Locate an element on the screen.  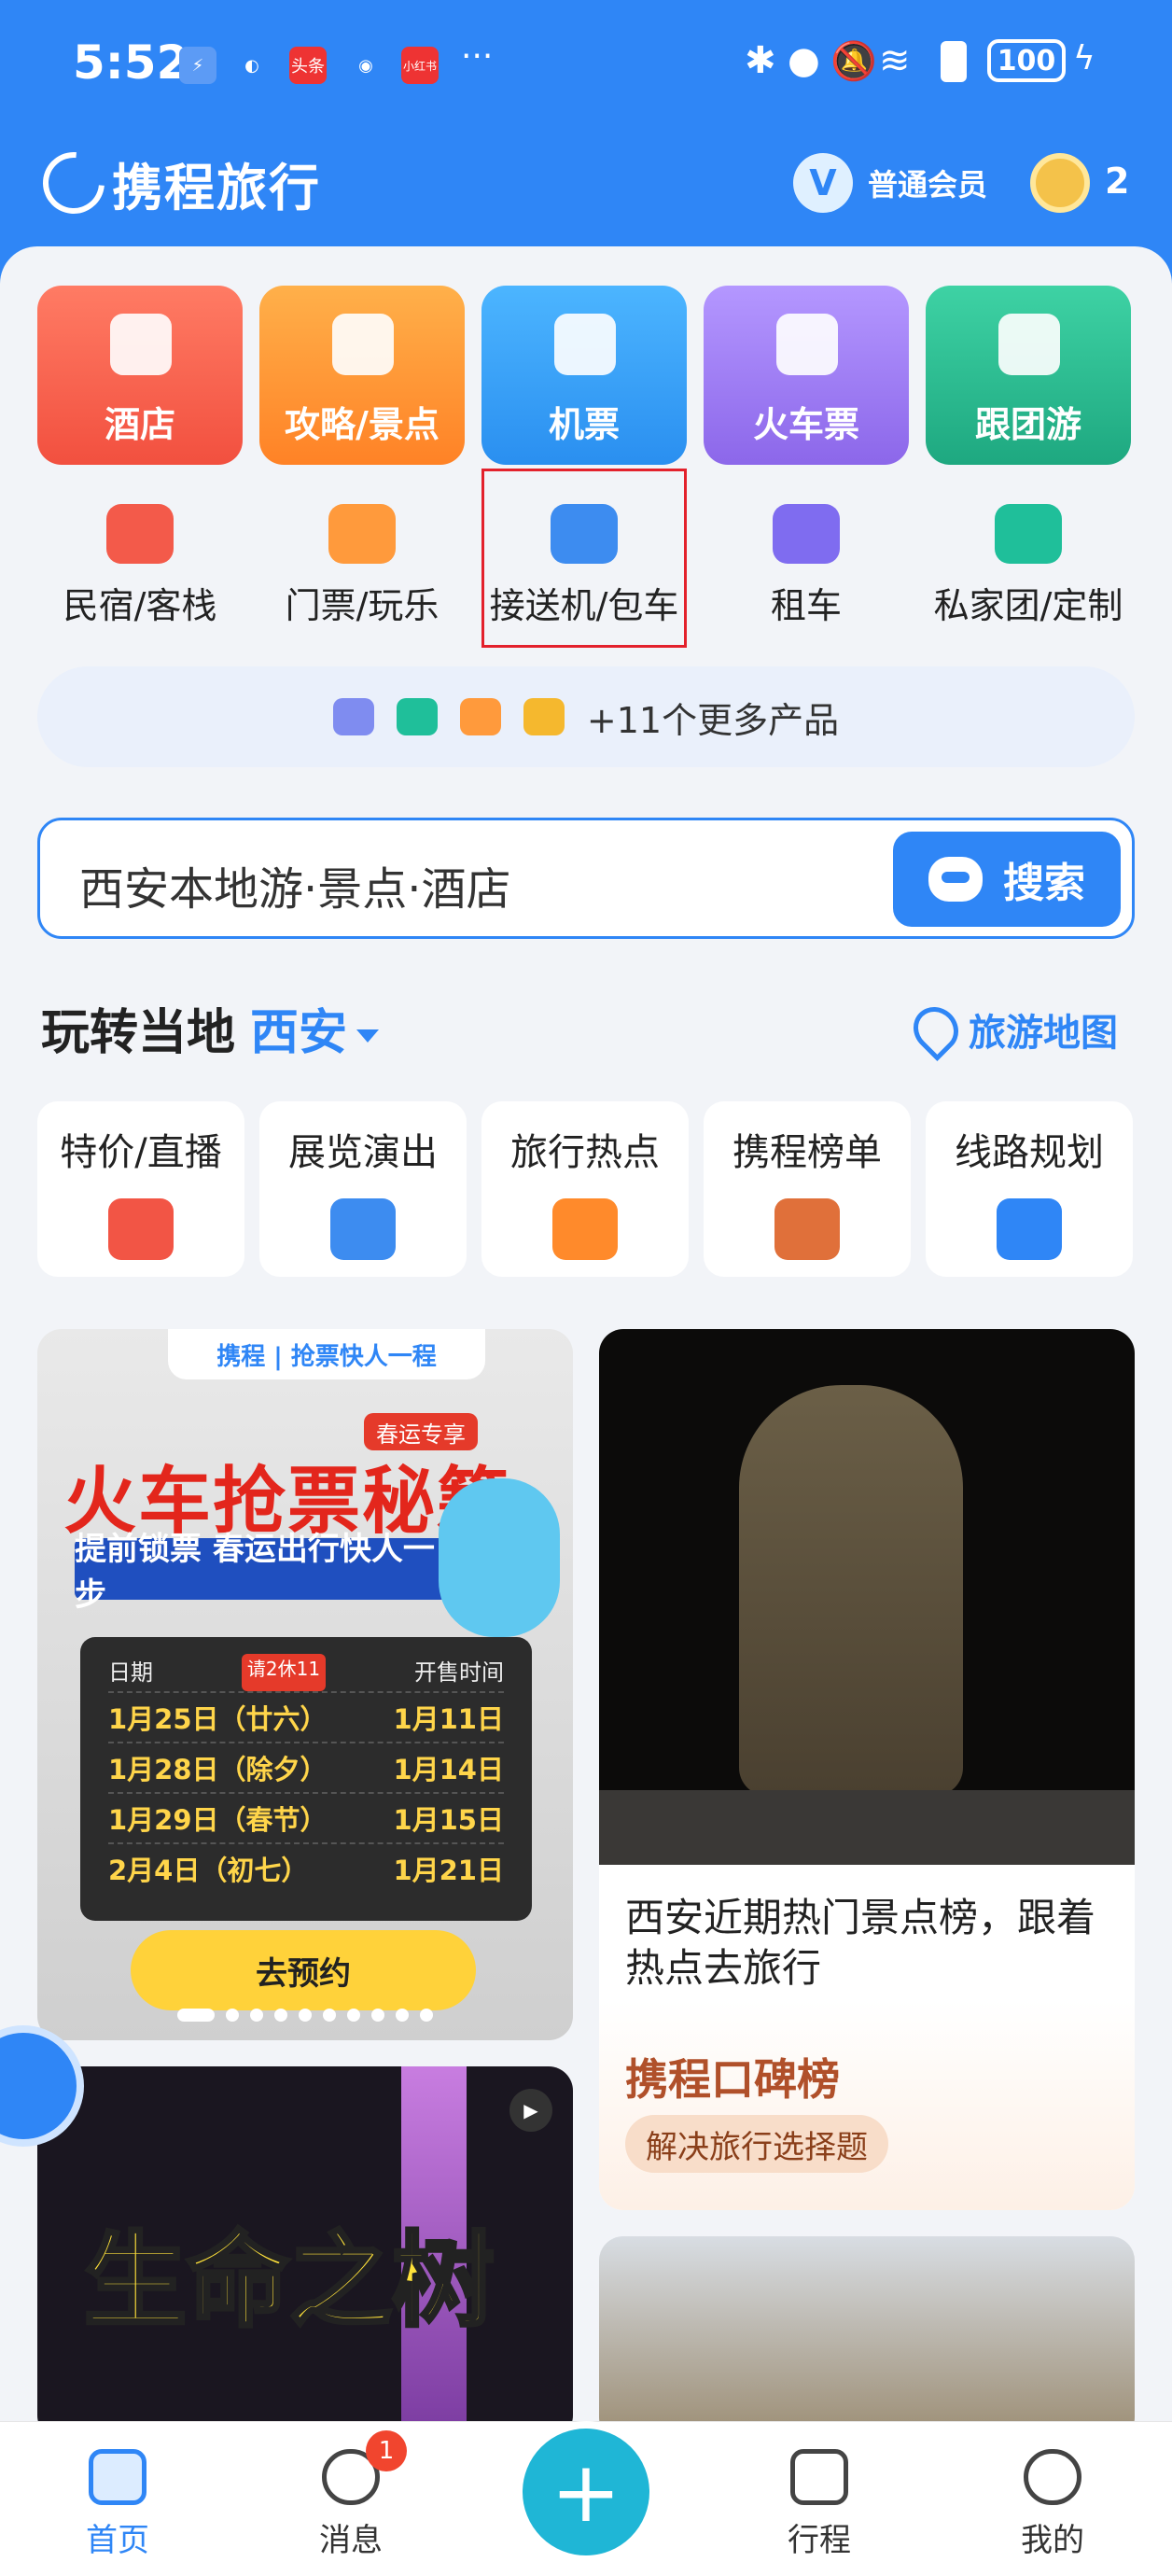
video-title: 生命之树 is located at coordinates (289, 2281).